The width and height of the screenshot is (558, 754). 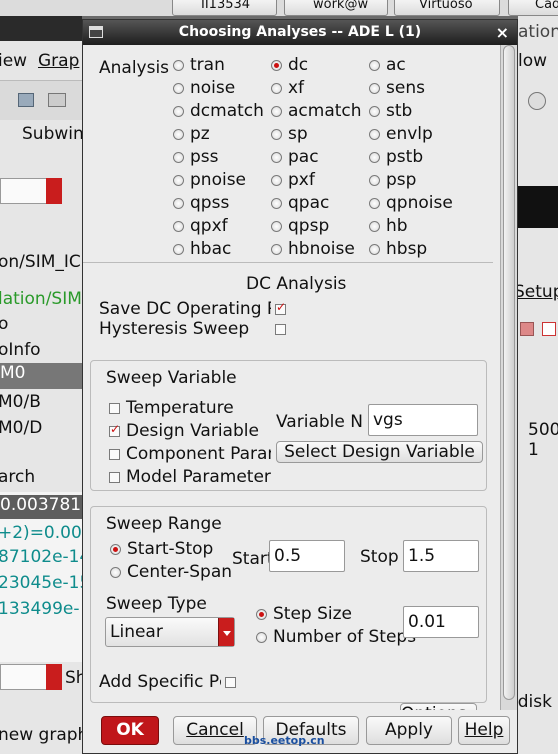 I want to click on sweep-type-select: Linear, so click(x=170, y=632).